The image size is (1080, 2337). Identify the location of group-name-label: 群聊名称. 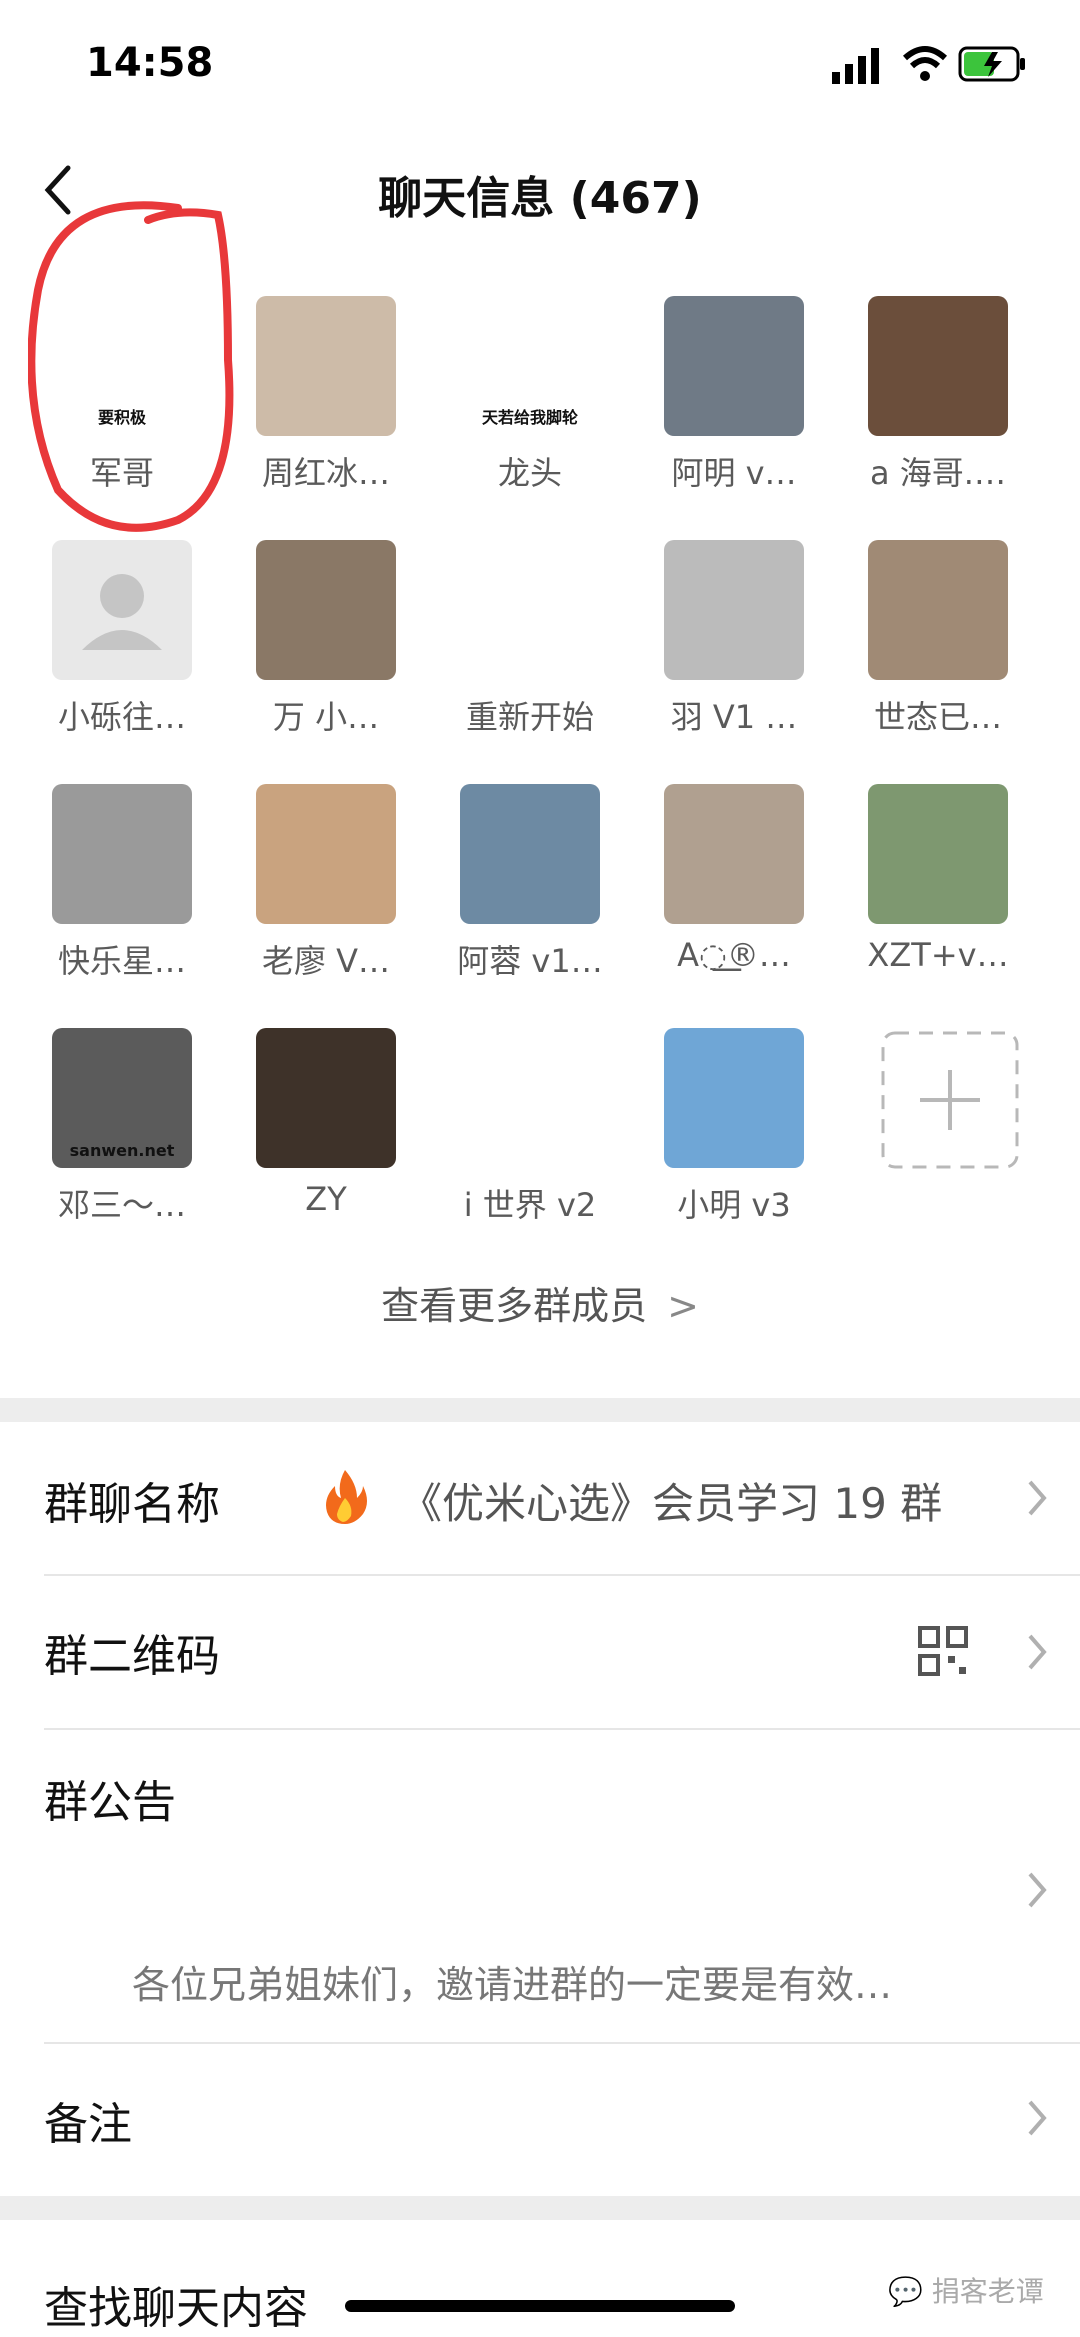
(132, 1504).